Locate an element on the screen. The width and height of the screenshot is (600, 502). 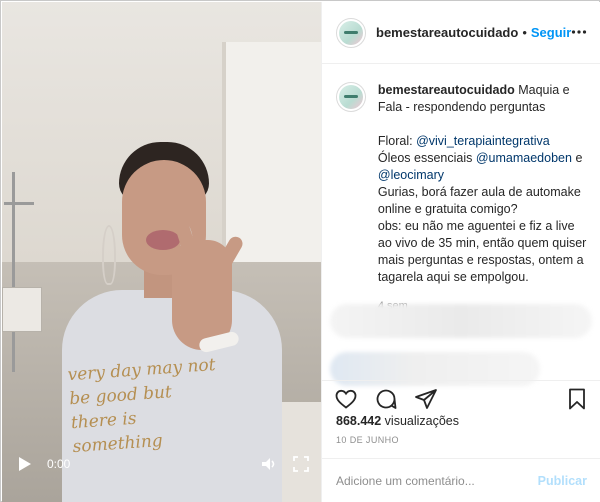
publish-button: Publicar is located at coordinates (562, 481).